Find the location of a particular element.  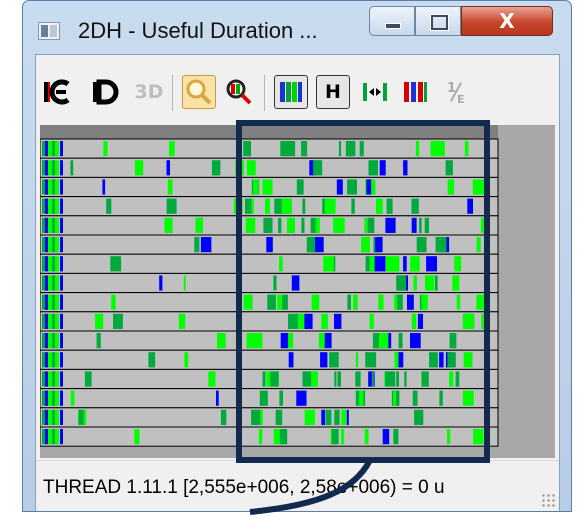

minimize-button is located at coordinates (392, 21).